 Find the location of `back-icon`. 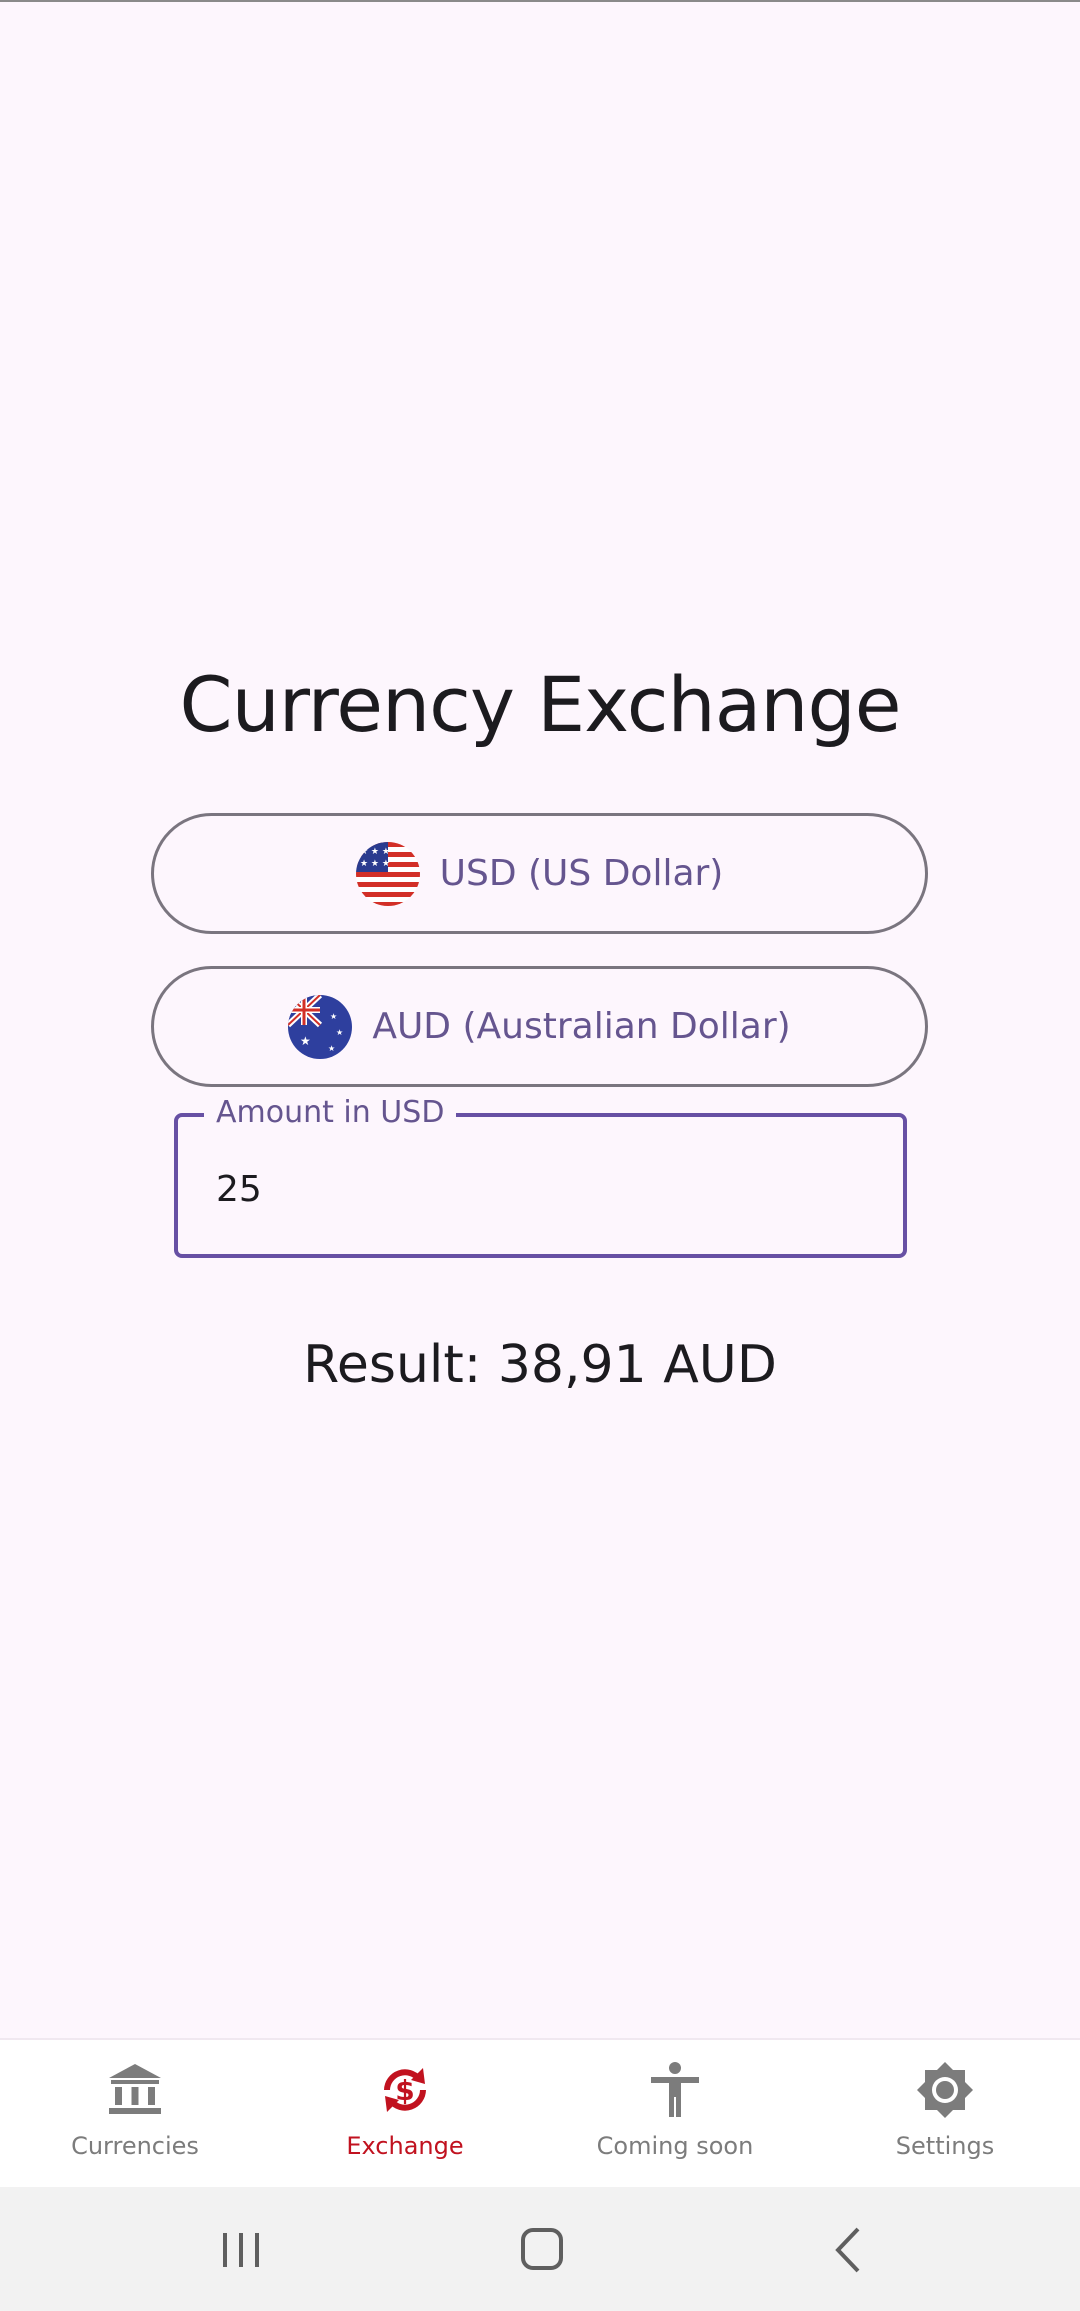

back-icon is located at coordinates (848, 2250).